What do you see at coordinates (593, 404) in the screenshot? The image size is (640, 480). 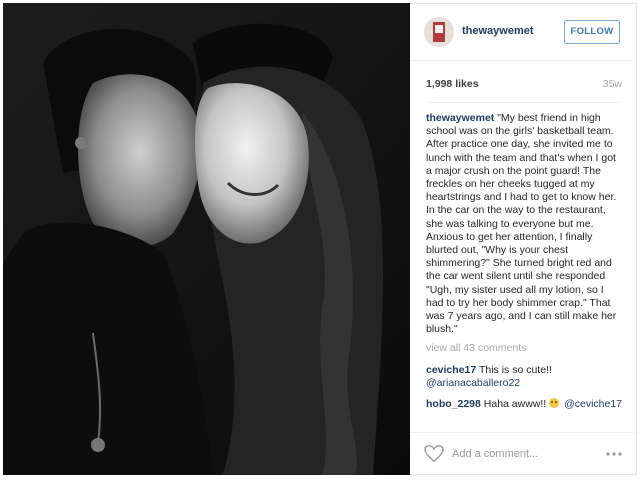 I see `comment-mention: @ceviche17` at bounding box center [593, 404].